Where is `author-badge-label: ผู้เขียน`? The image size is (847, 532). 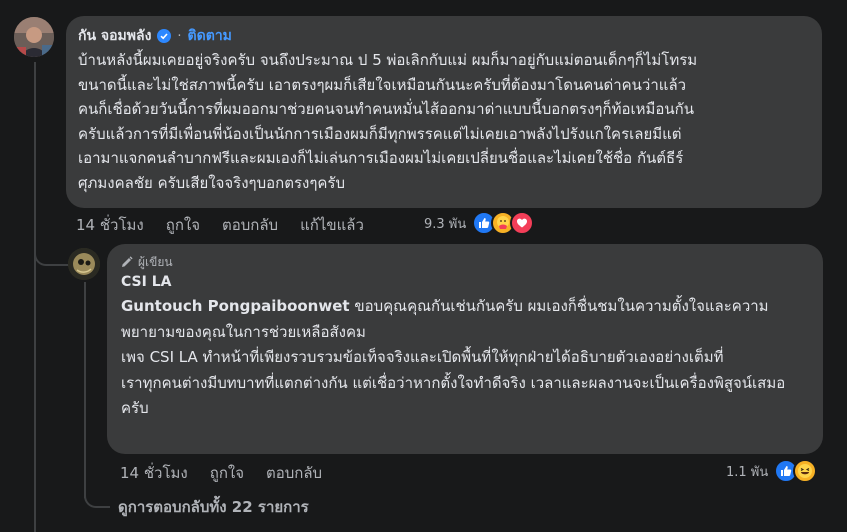 author-badge-label: ผู้เขียน is located at coordinates (155, 261).